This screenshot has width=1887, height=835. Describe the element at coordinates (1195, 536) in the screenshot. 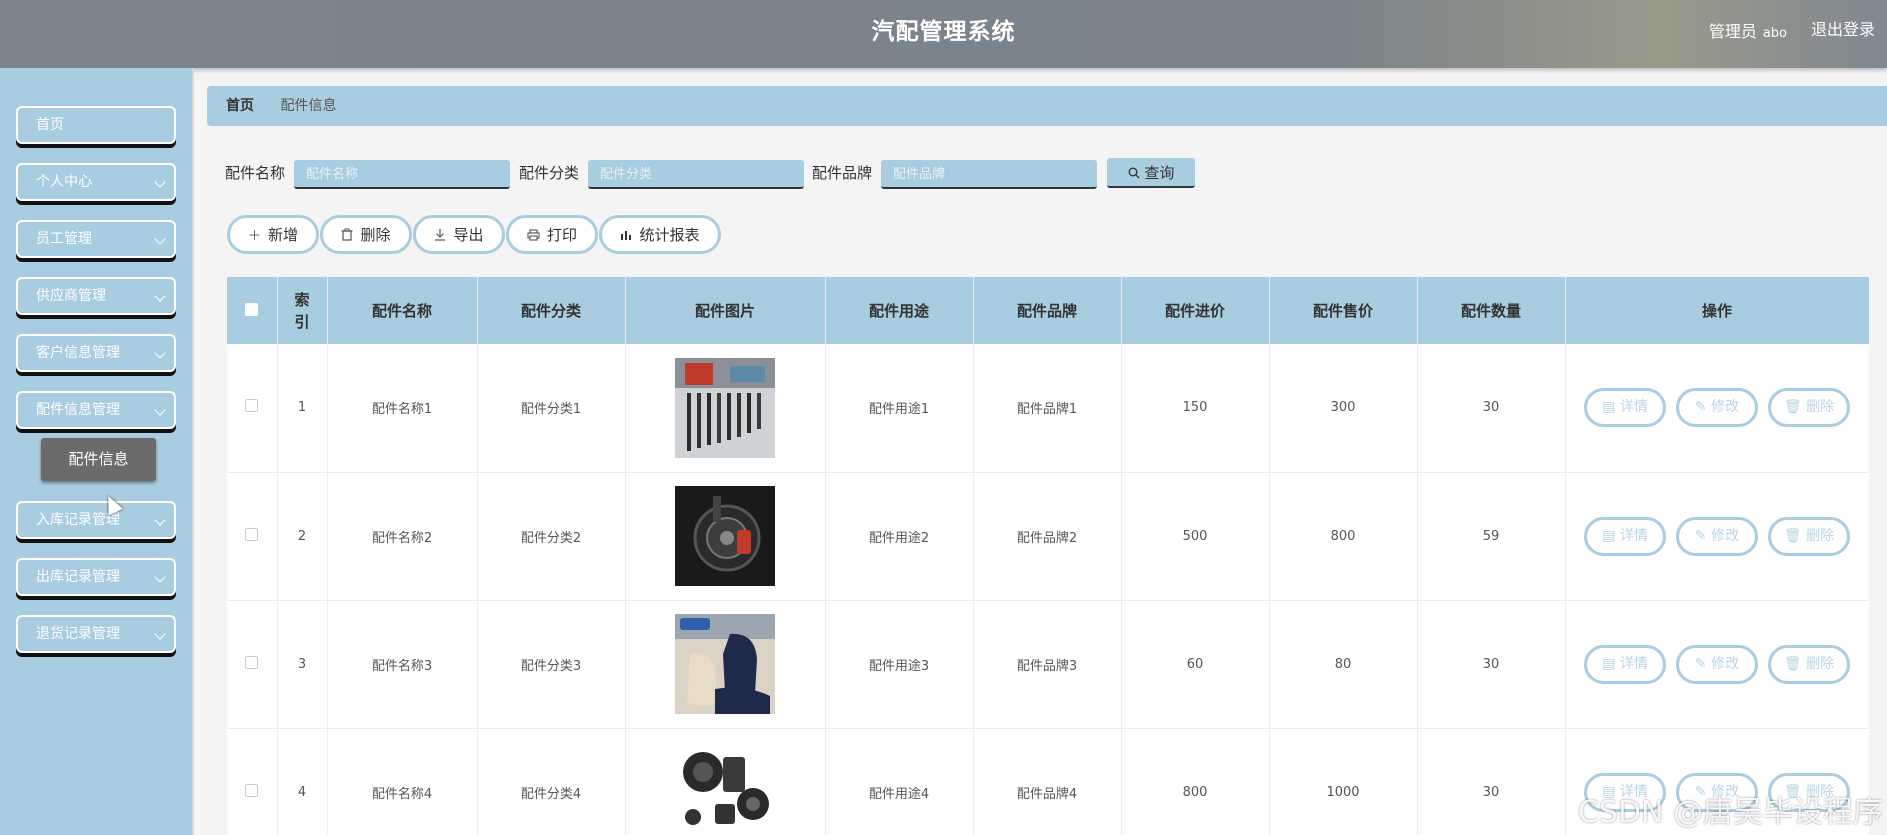

I see `cell-cost: 500` at that location.